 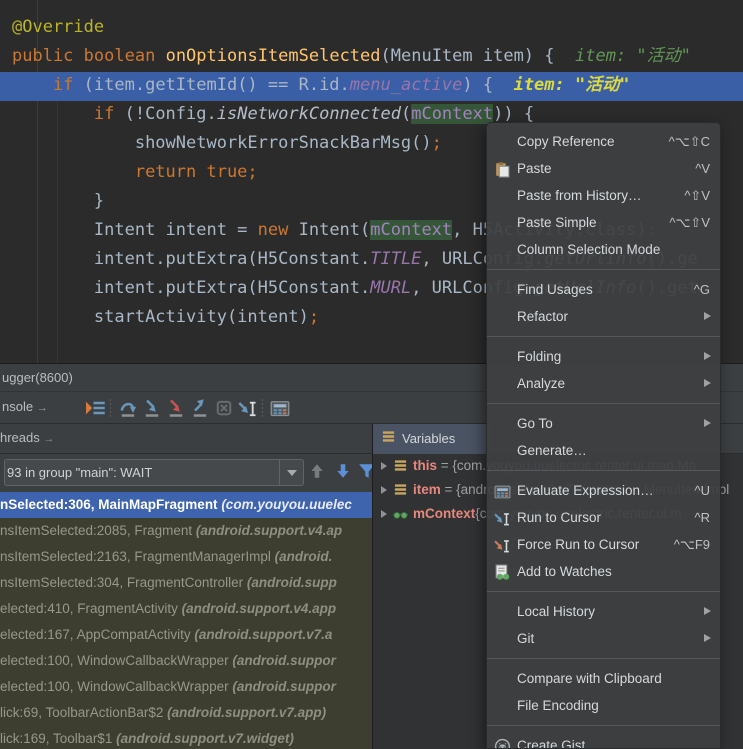 What do you see at coordinates (196, 172) in the screenshot?
I see `code-token: return true;` at bounding box center [196, 172].